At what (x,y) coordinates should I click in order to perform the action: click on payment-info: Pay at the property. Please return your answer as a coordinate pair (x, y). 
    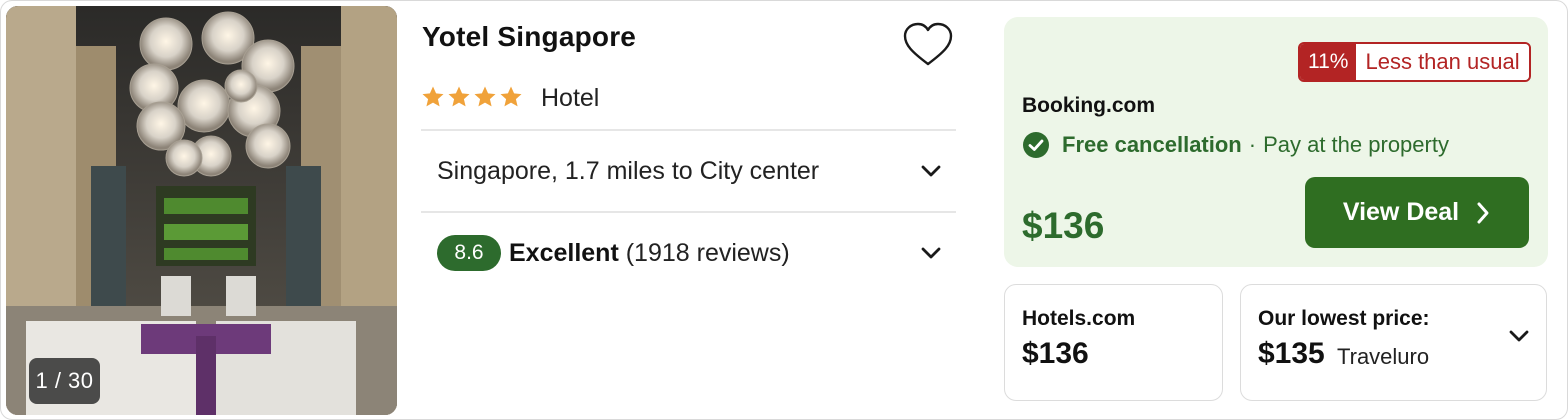
    Looking at the image, I should click on (1356, 144).